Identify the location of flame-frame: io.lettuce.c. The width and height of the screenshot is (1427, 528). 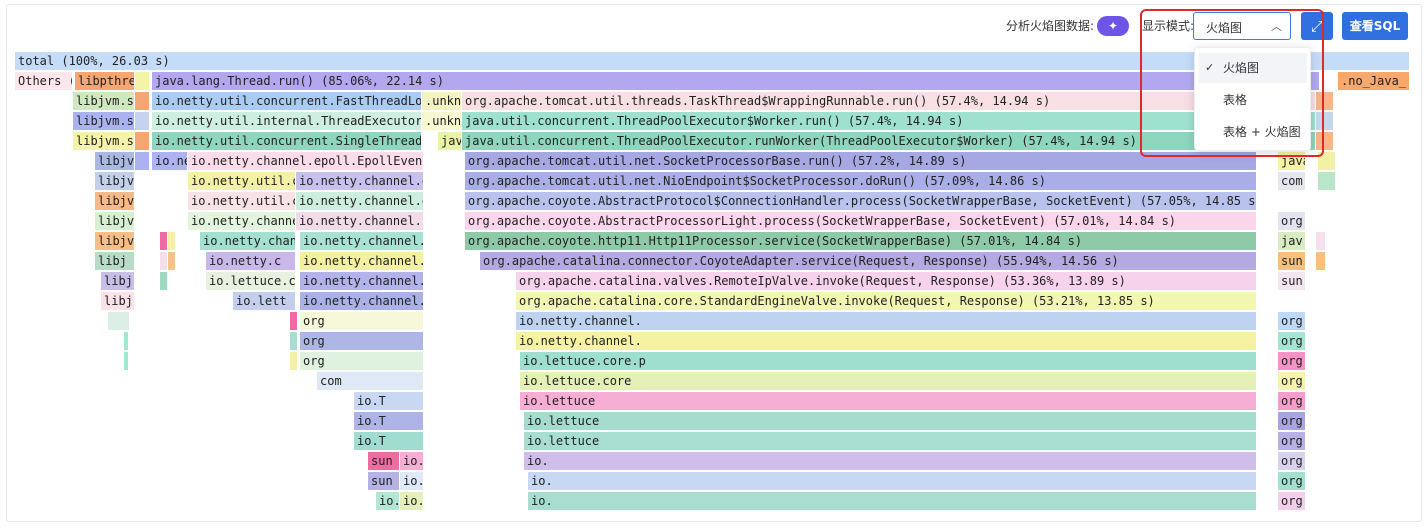
(251, 281).